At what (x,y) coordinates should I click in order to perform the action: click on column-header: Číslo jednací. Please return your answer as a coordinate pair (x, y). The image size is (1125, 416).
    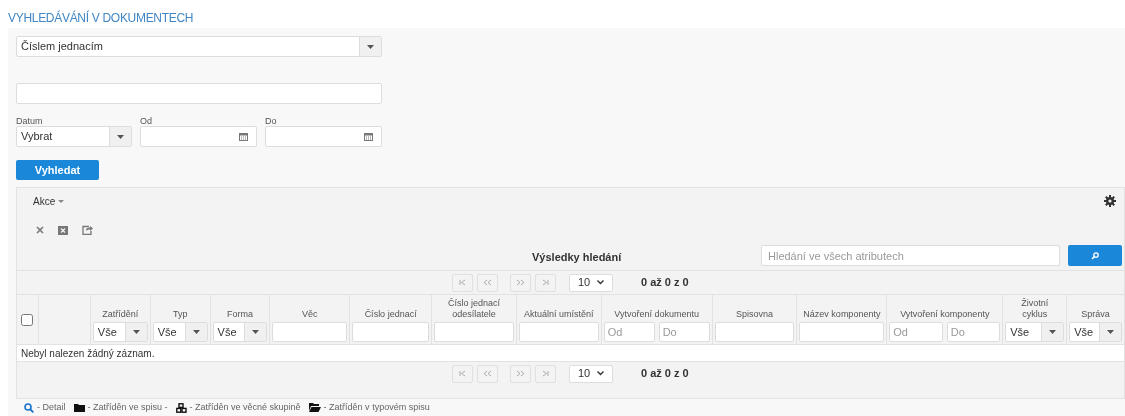
    Looking at the image, I should click on (390, 314).